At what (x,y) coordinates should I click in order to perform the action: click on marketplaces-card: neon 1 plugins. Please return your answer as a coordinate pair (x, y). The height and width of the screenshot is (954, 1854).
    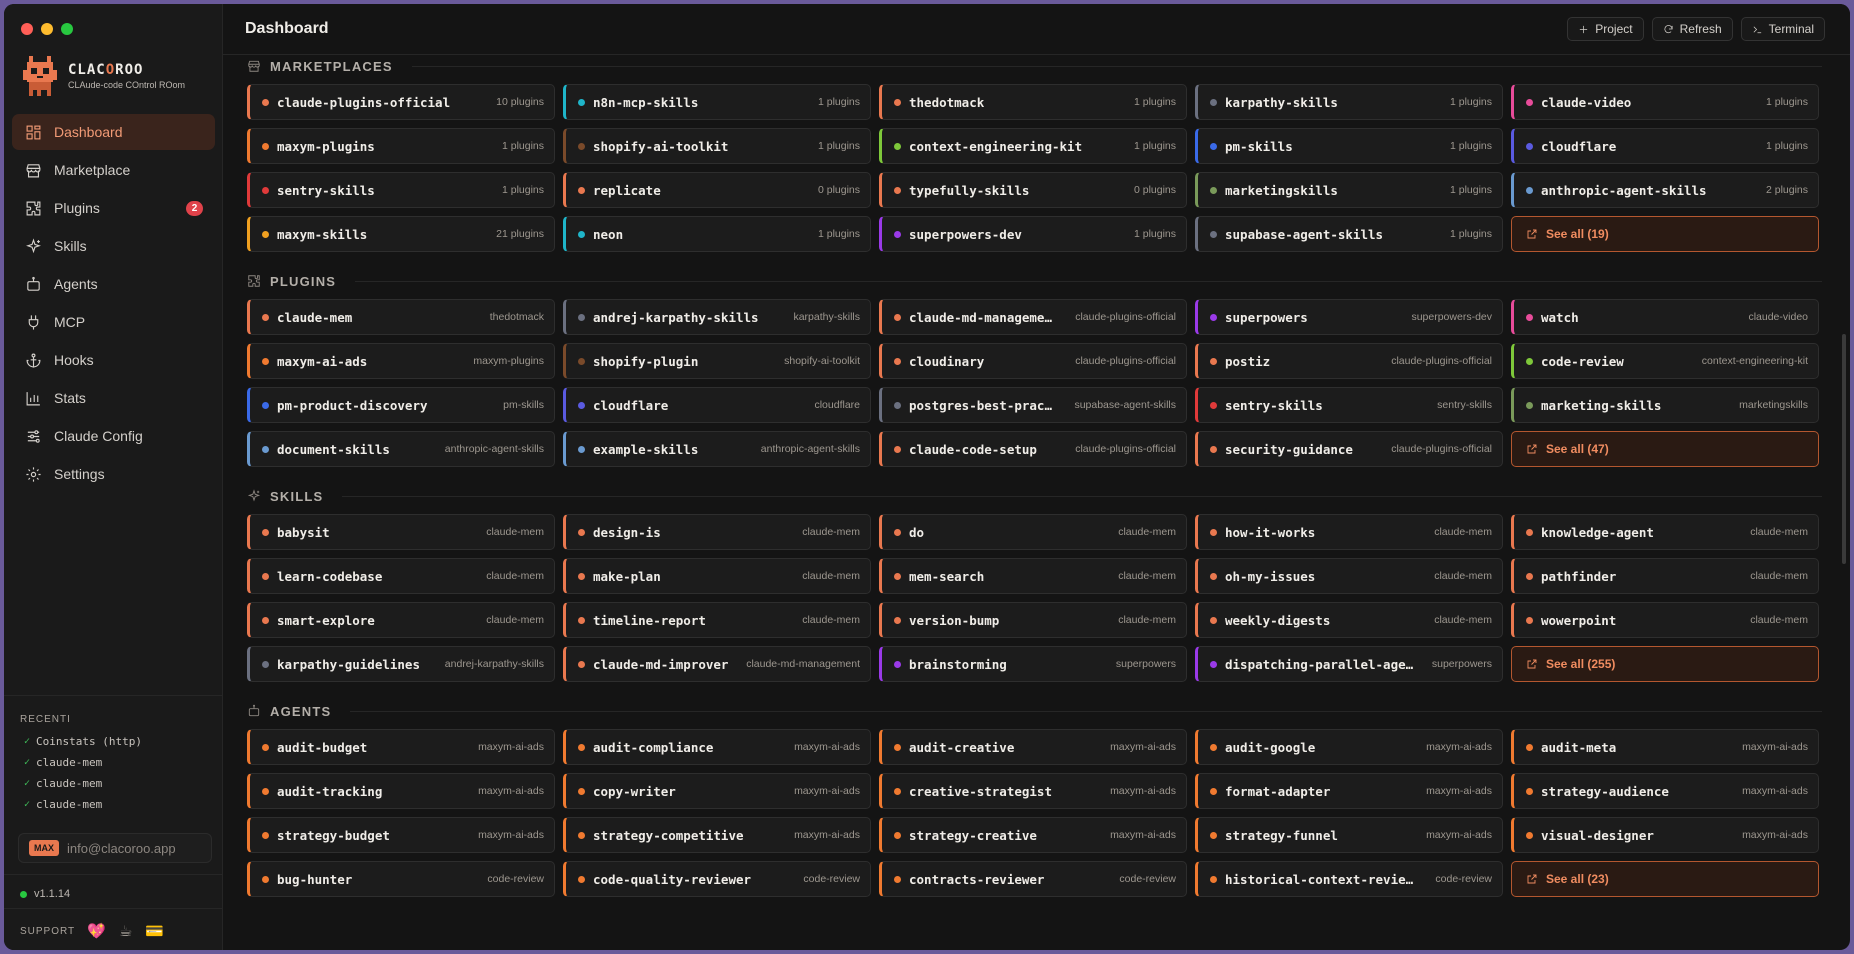
    Looking at the image, I should click on (717, 234).